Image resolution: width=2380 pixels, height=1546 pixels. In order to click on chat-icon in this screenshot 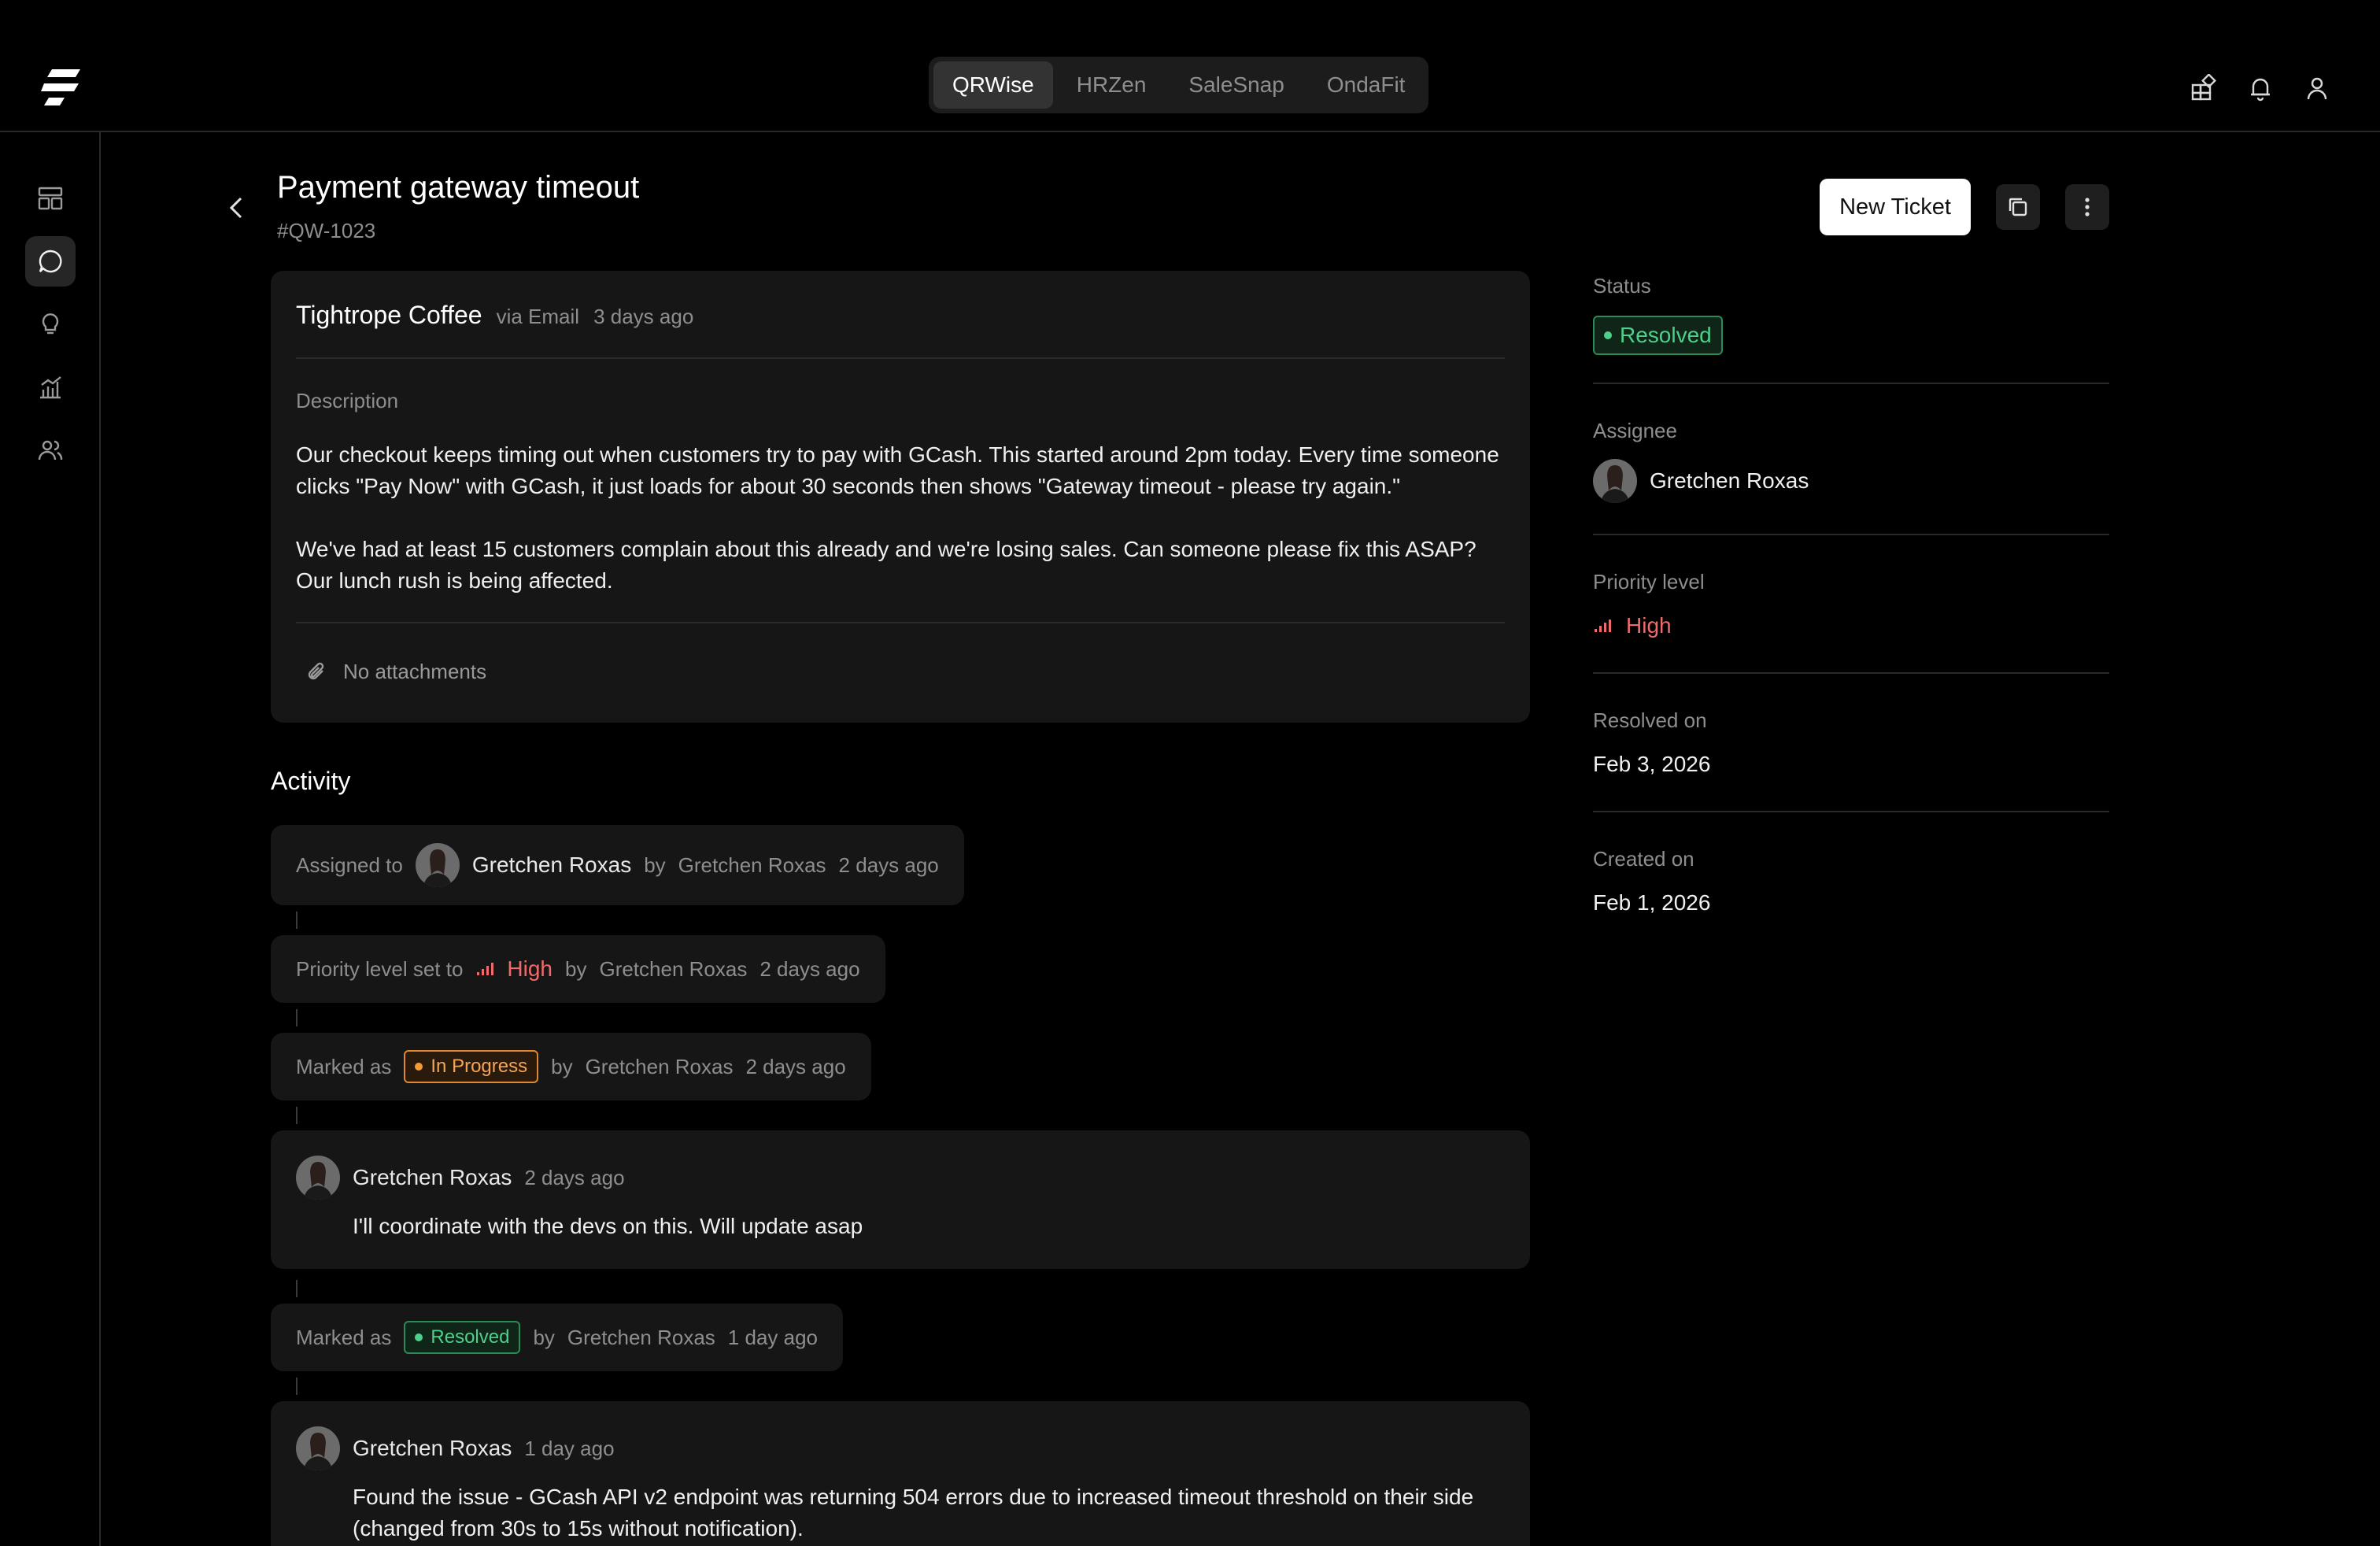, I will do `click(50, 262)`.